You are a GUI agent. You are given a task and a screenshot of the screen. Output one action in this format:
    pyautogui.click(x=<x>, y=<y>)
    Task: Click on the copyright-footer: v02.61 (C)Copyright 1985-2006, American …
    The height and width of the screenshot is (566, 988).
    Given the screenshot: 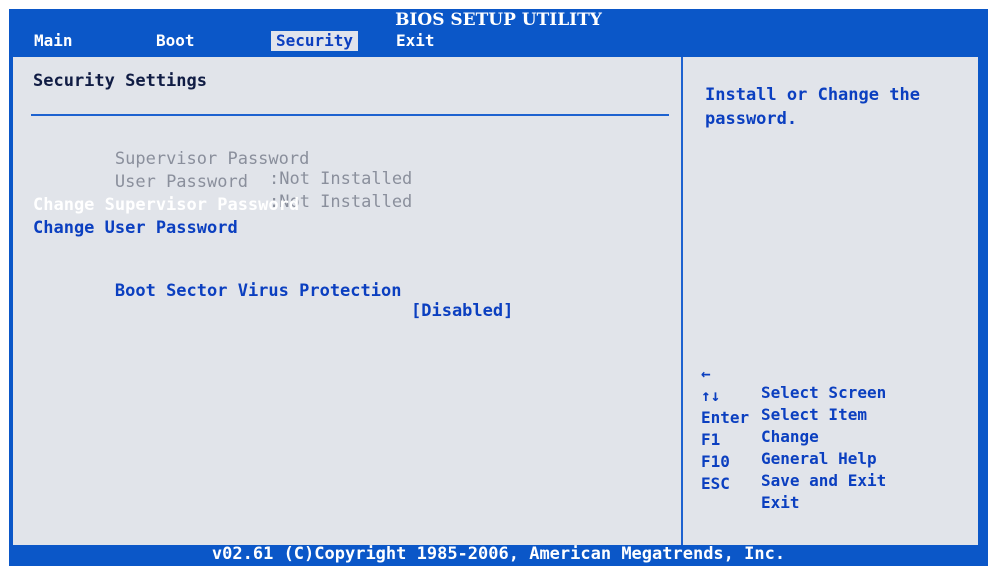 What is the action you would take?
    pyautogui.click(x=498, y=554)
    